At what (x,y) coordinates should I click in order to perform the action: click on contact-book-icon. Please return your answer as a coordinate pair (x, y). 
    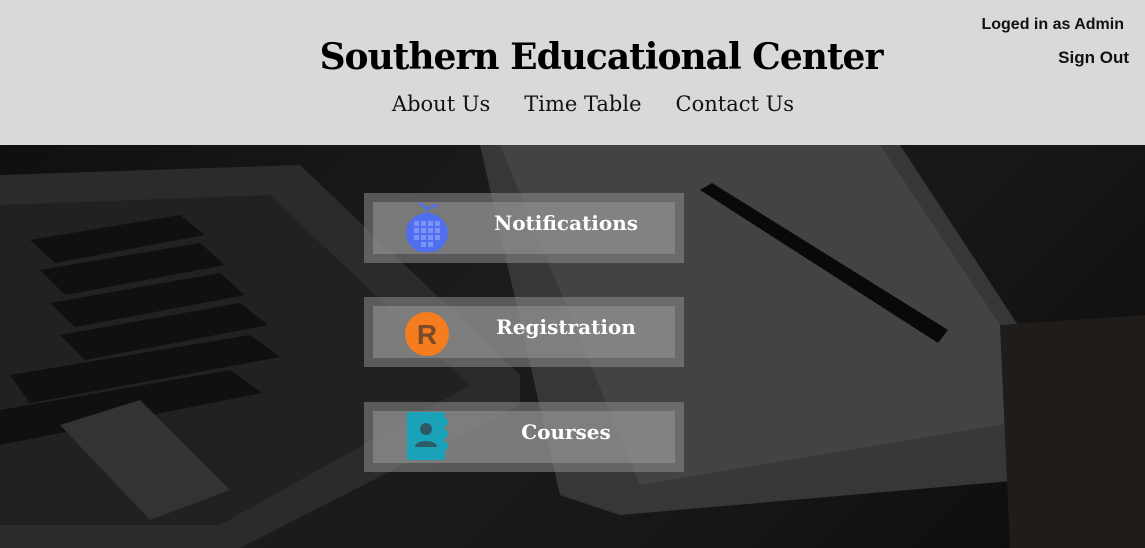
    Looking at the image, I should click on (427, 436).